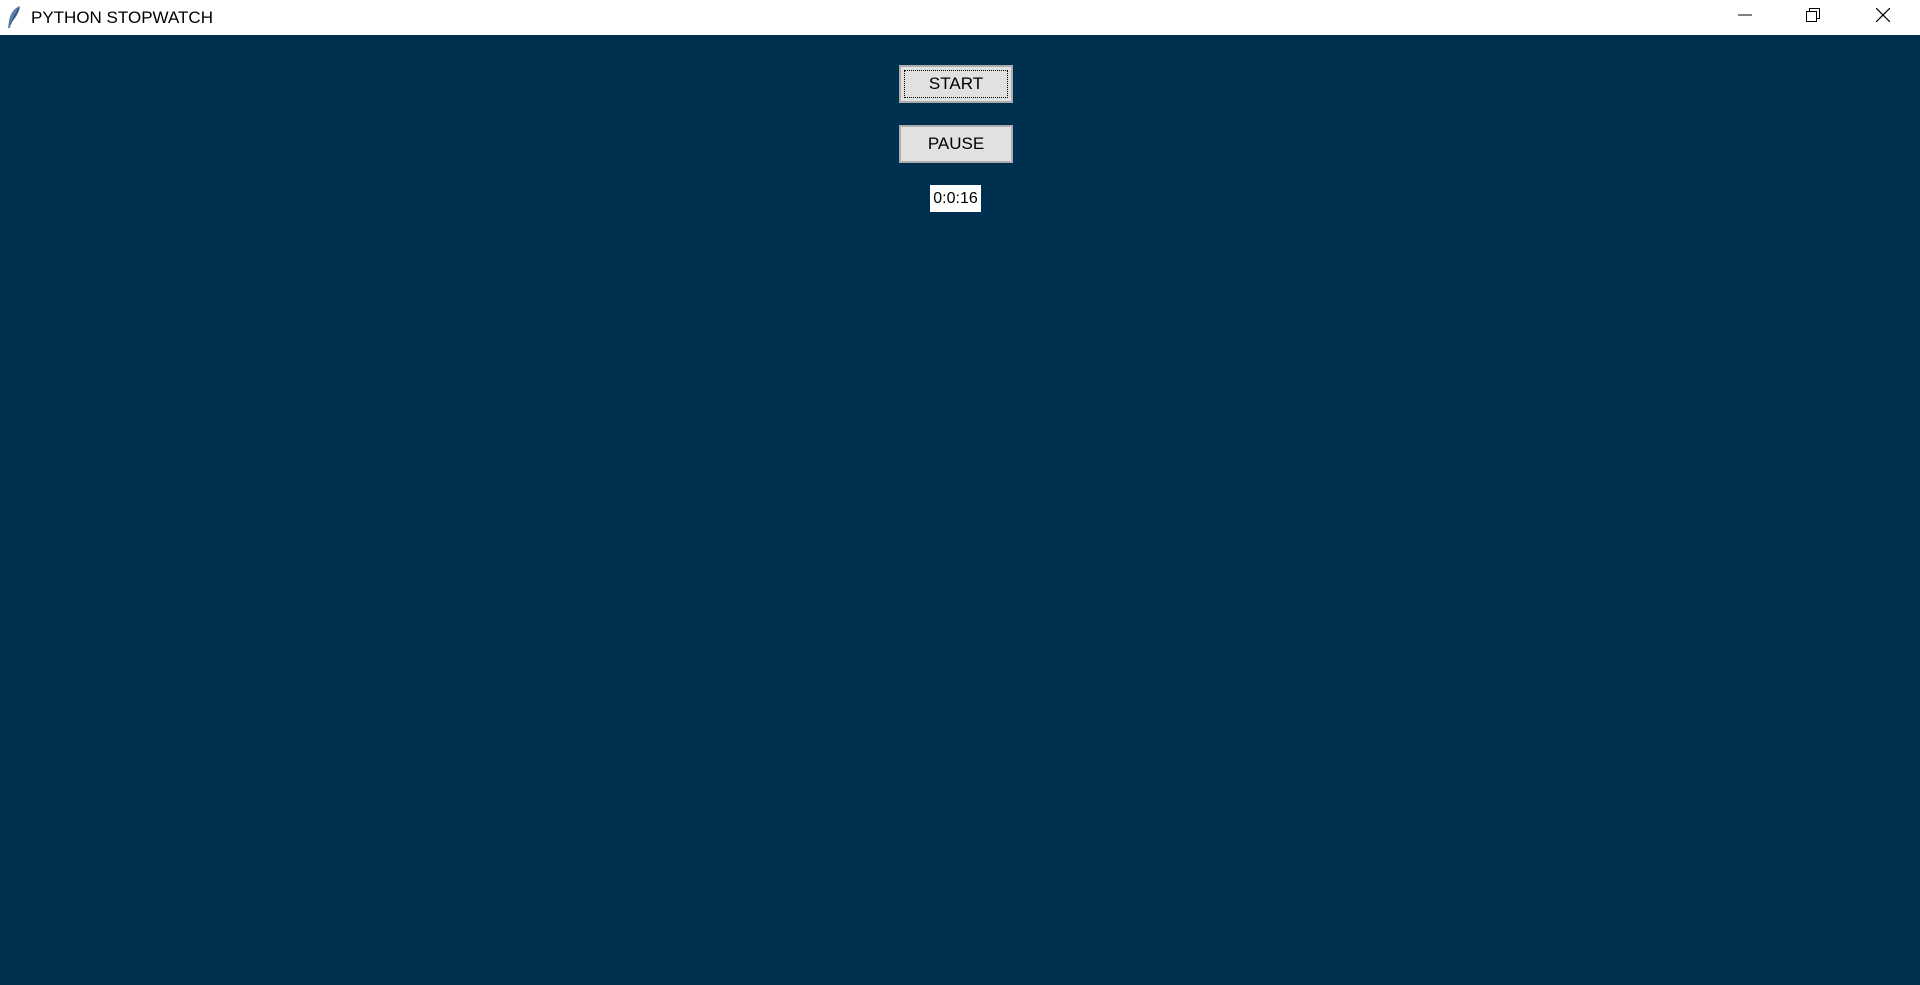 The image size is (1920, 985). I want to click on minimize-icon, so click(1745, 17).